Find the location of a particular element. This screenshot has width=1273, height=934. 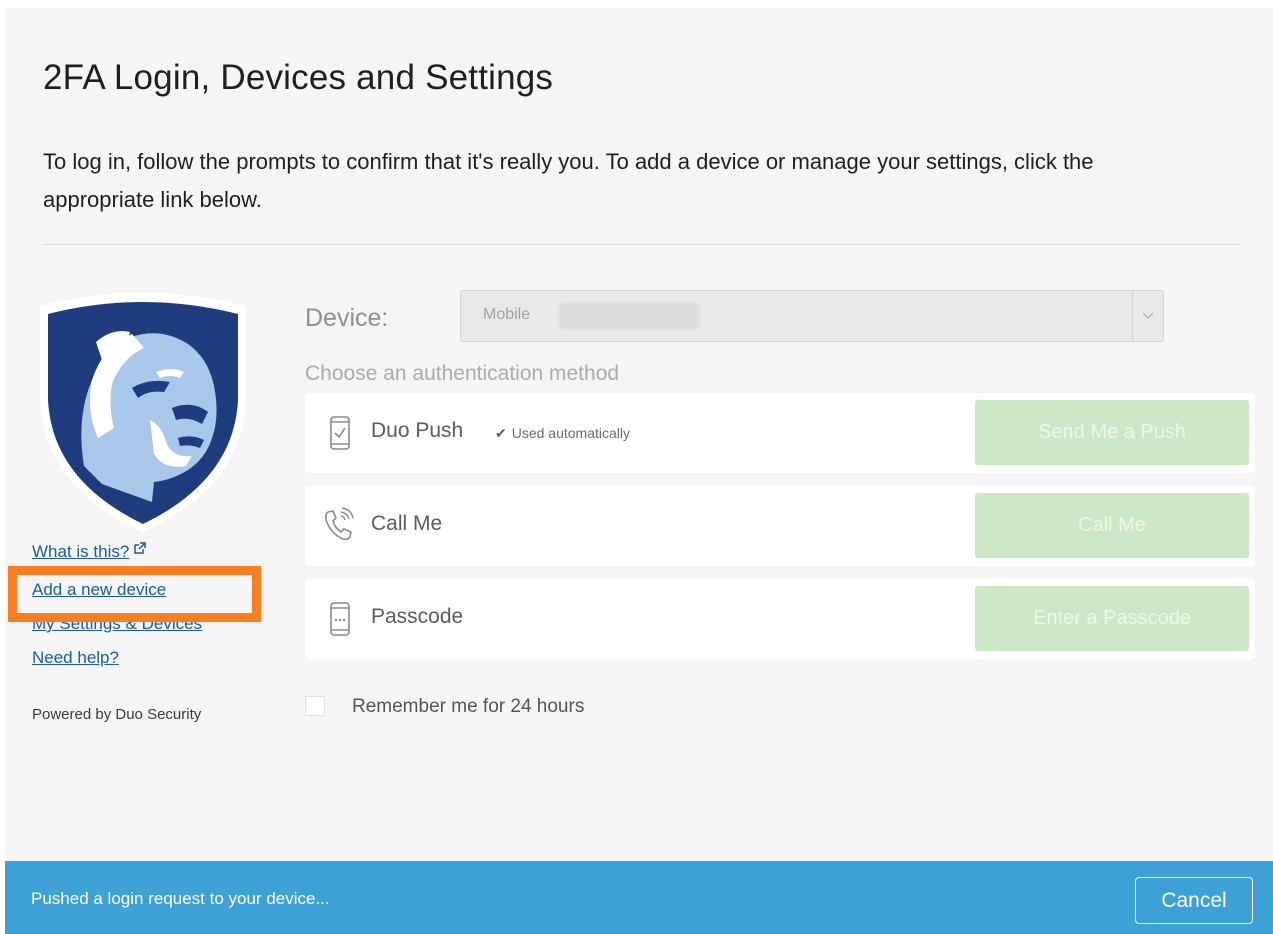

passcode-device-icon is located at coordinates (340, 619).